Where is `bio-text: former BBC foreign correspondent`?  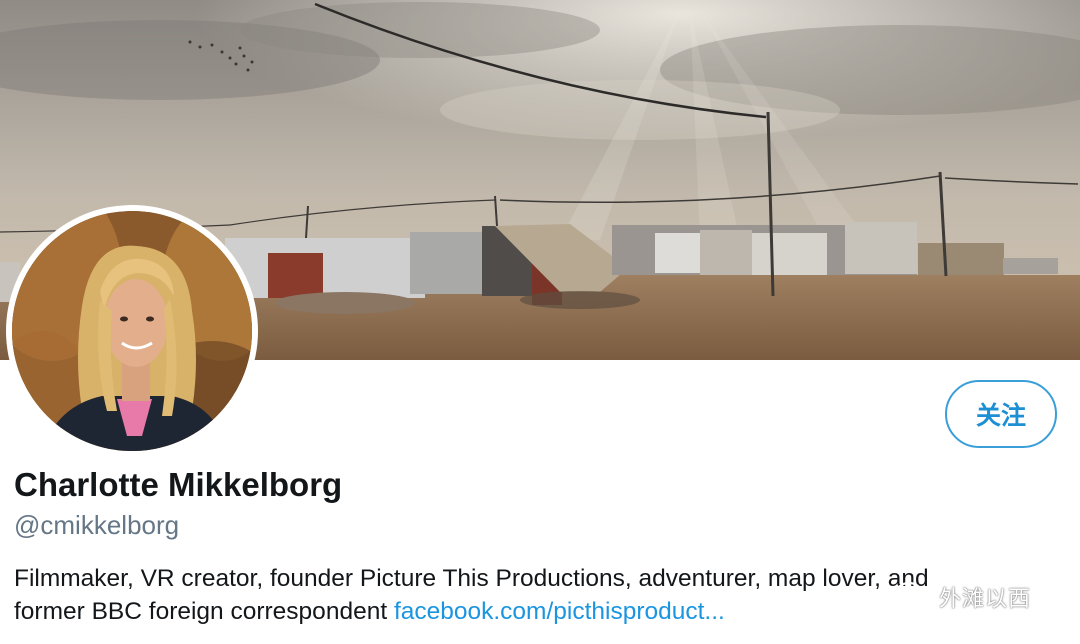 bio-text: former BBC foreign correspondent is located at coordinates (204, 611).